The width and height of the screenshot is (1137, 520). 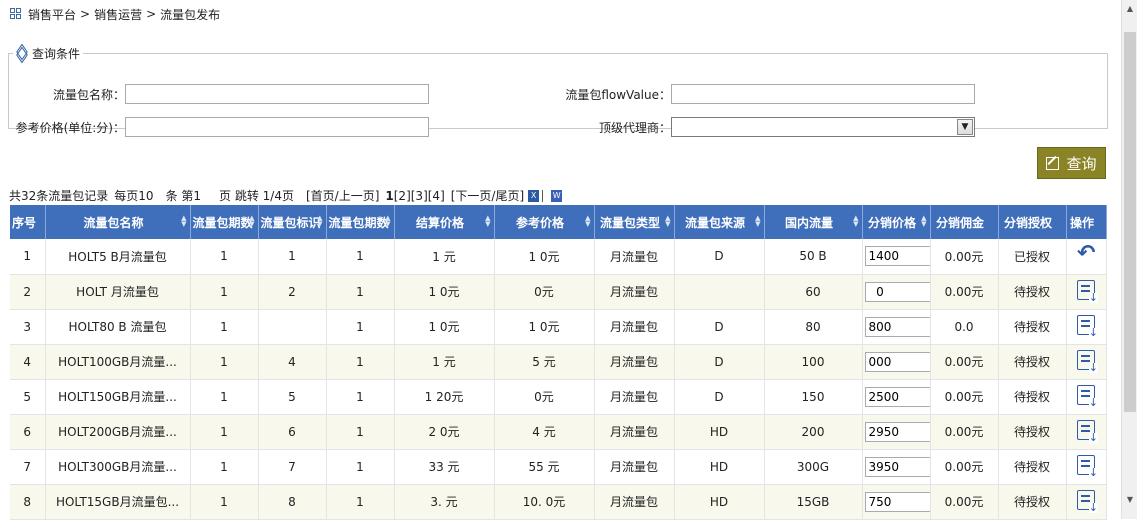 I want to click on table-row: 2HOLT 月流量包1211 0元 0元月流量包600.00元待授权, so click(x=558, y=292).